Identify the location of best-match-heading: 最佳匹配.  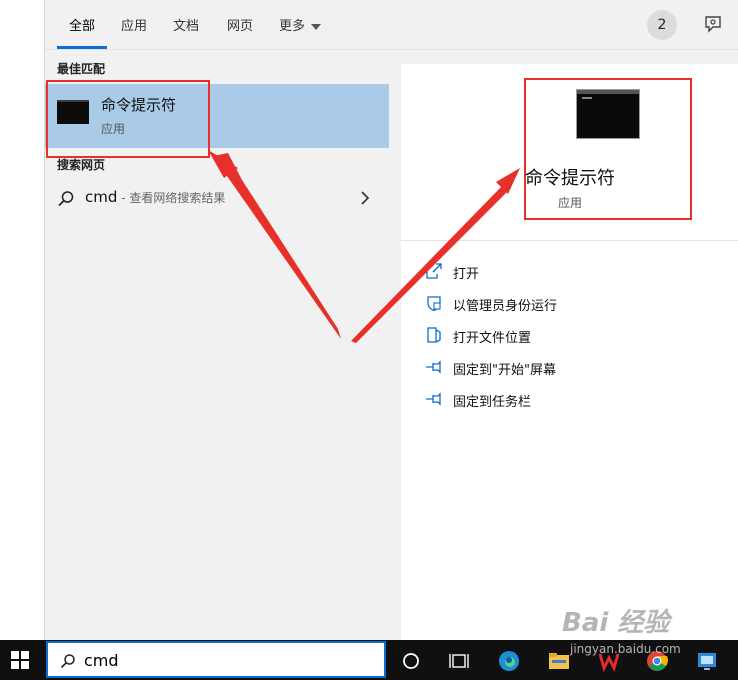
(81, 69).